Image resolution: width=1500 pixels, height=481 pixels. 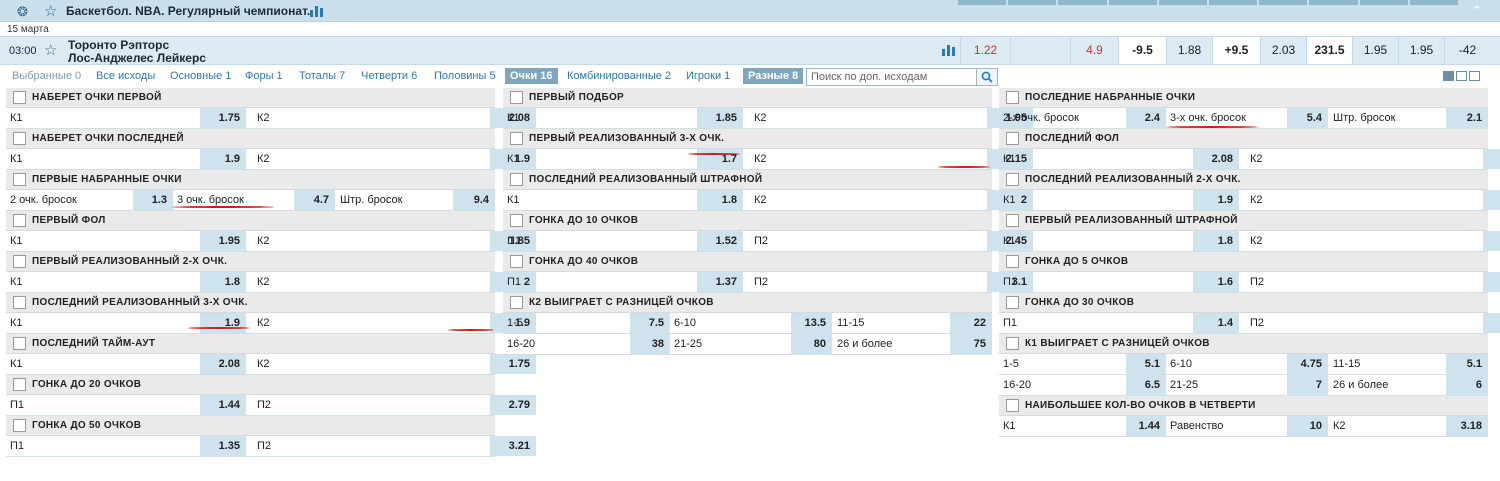 I want to click on odds-value: 22, so click(x=971, y=323).